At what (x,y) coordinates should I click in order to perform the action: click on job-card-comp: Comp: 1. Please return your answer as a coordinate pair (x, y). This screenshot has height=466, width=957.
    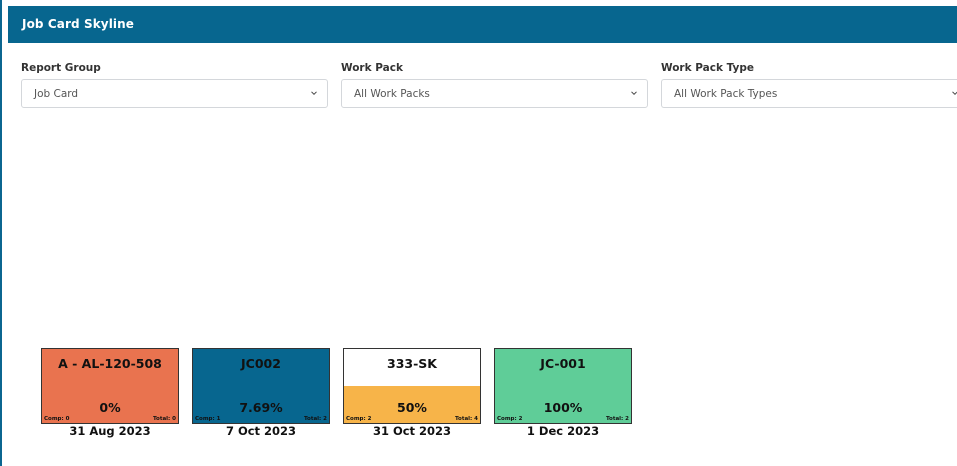
    Looking at the image, I should click on (208, 419).